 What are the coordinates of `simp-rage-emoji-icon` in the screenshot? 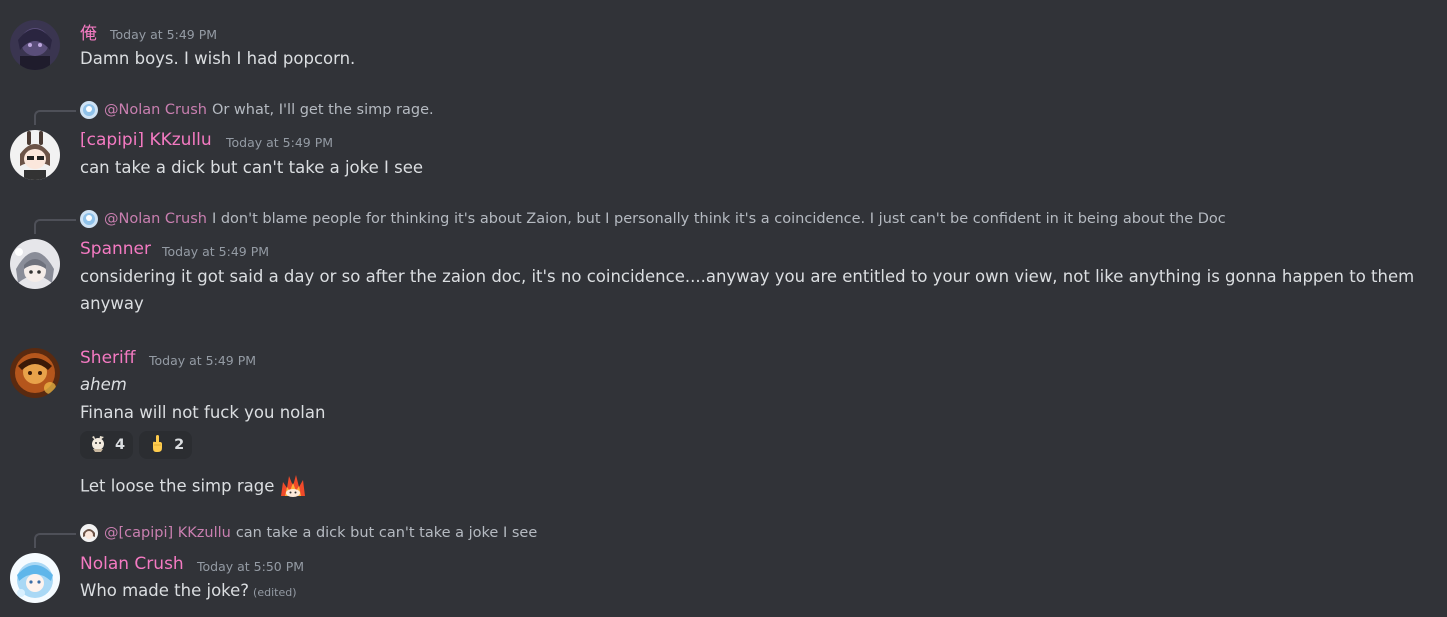 It's located at (293, 487).